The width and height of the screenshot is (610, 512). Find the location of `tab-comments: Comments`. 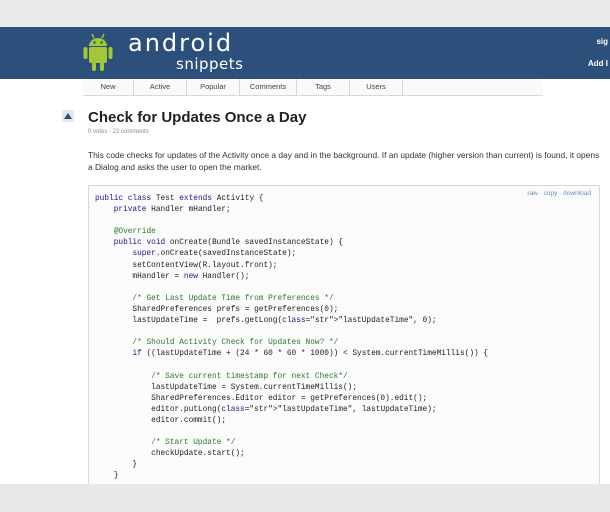

tab-comments: Comments is located at coordinates (268, 87).